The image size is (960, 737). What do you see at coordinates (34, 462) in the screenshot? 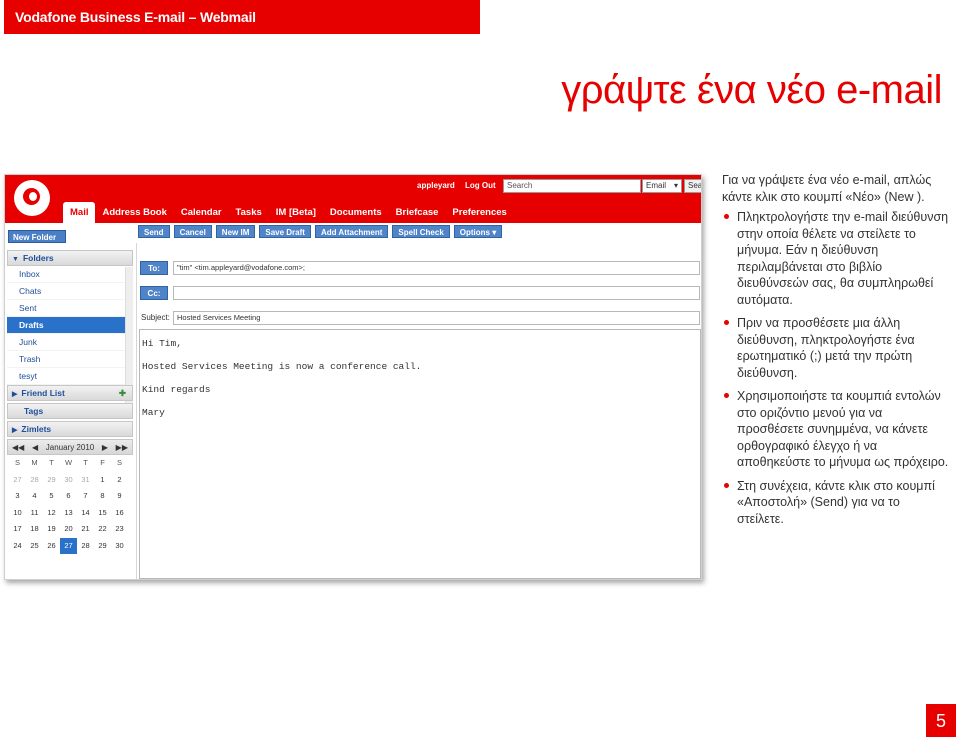
I see `calendar-weekday: M` at bounding box center [34, 462].